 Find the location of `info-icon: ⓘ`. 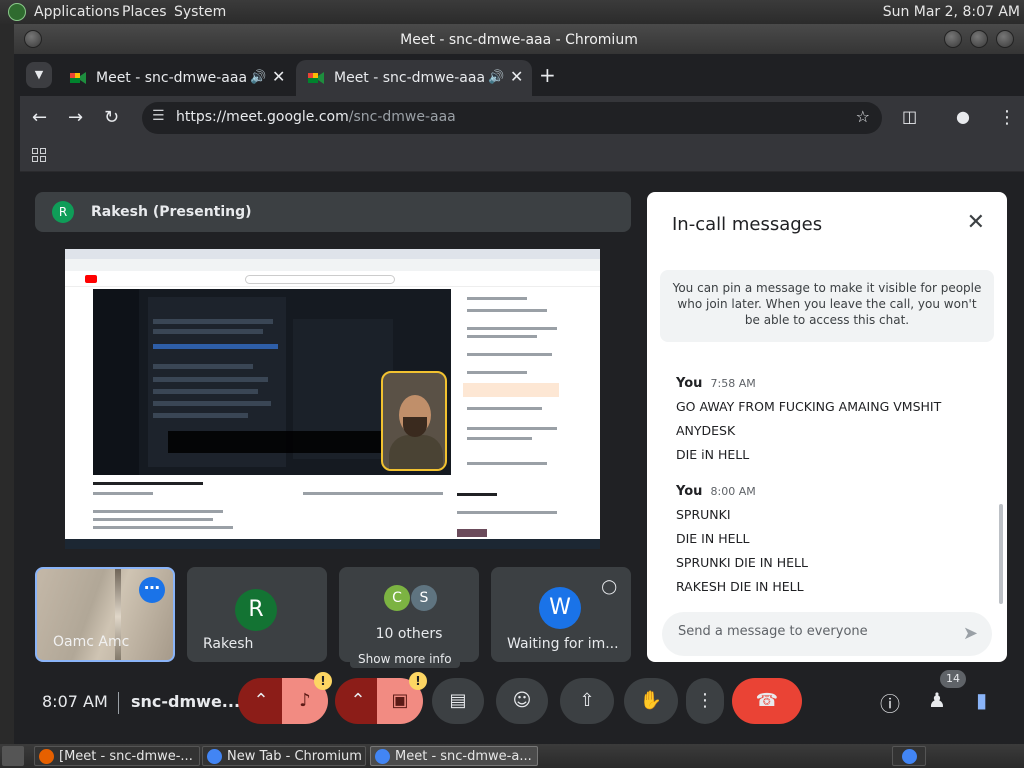

info-icon: ⓘ is located at coordinates (890, 702).